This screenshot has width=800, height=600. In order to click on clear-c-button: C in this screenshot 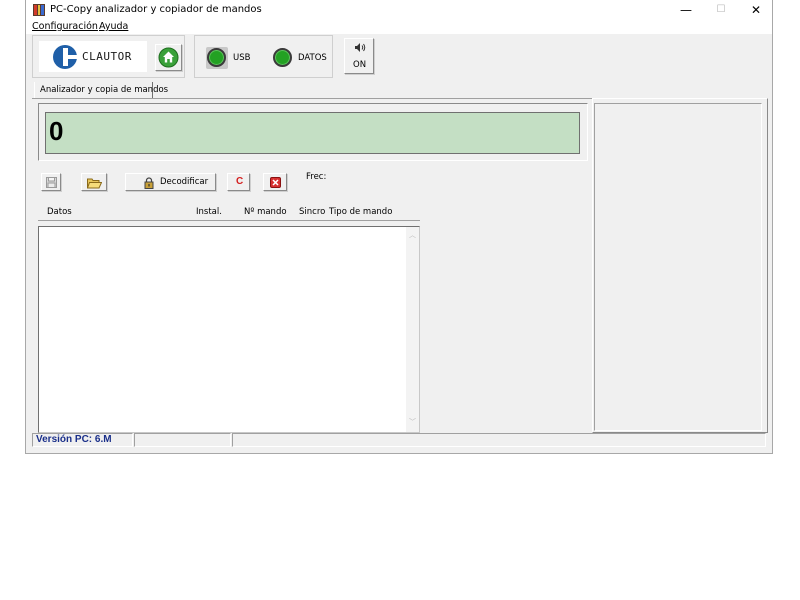, I will do `click(238, 182)`.